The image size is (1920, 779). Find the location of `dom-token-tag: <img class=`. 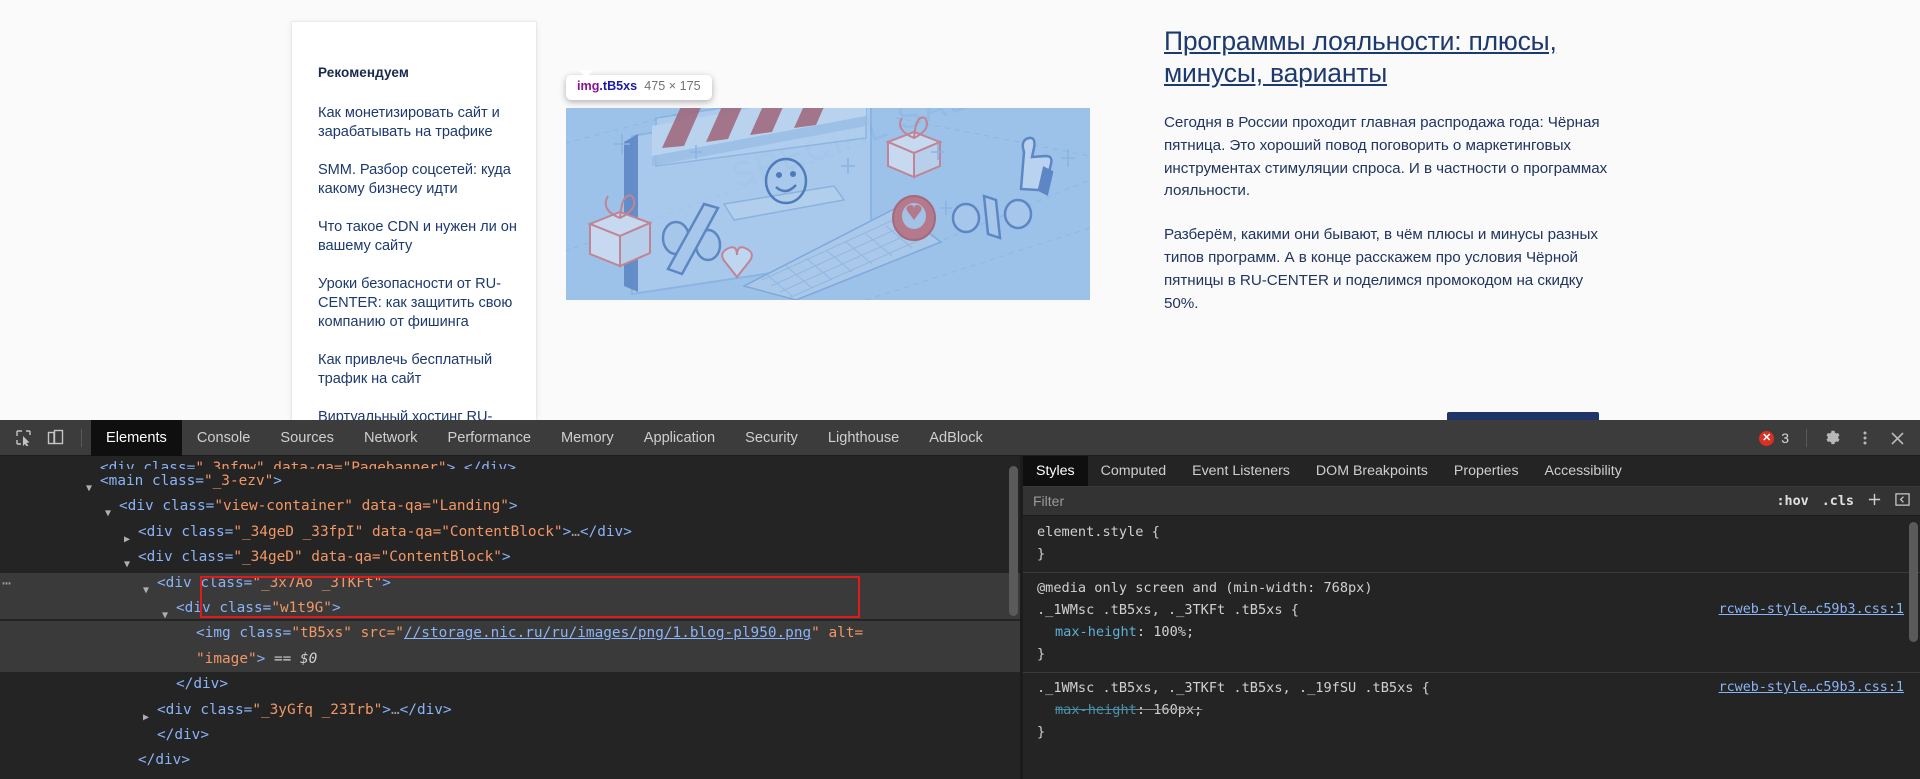

dom-token-tag: <img class= is located at coordinates (244, 633).